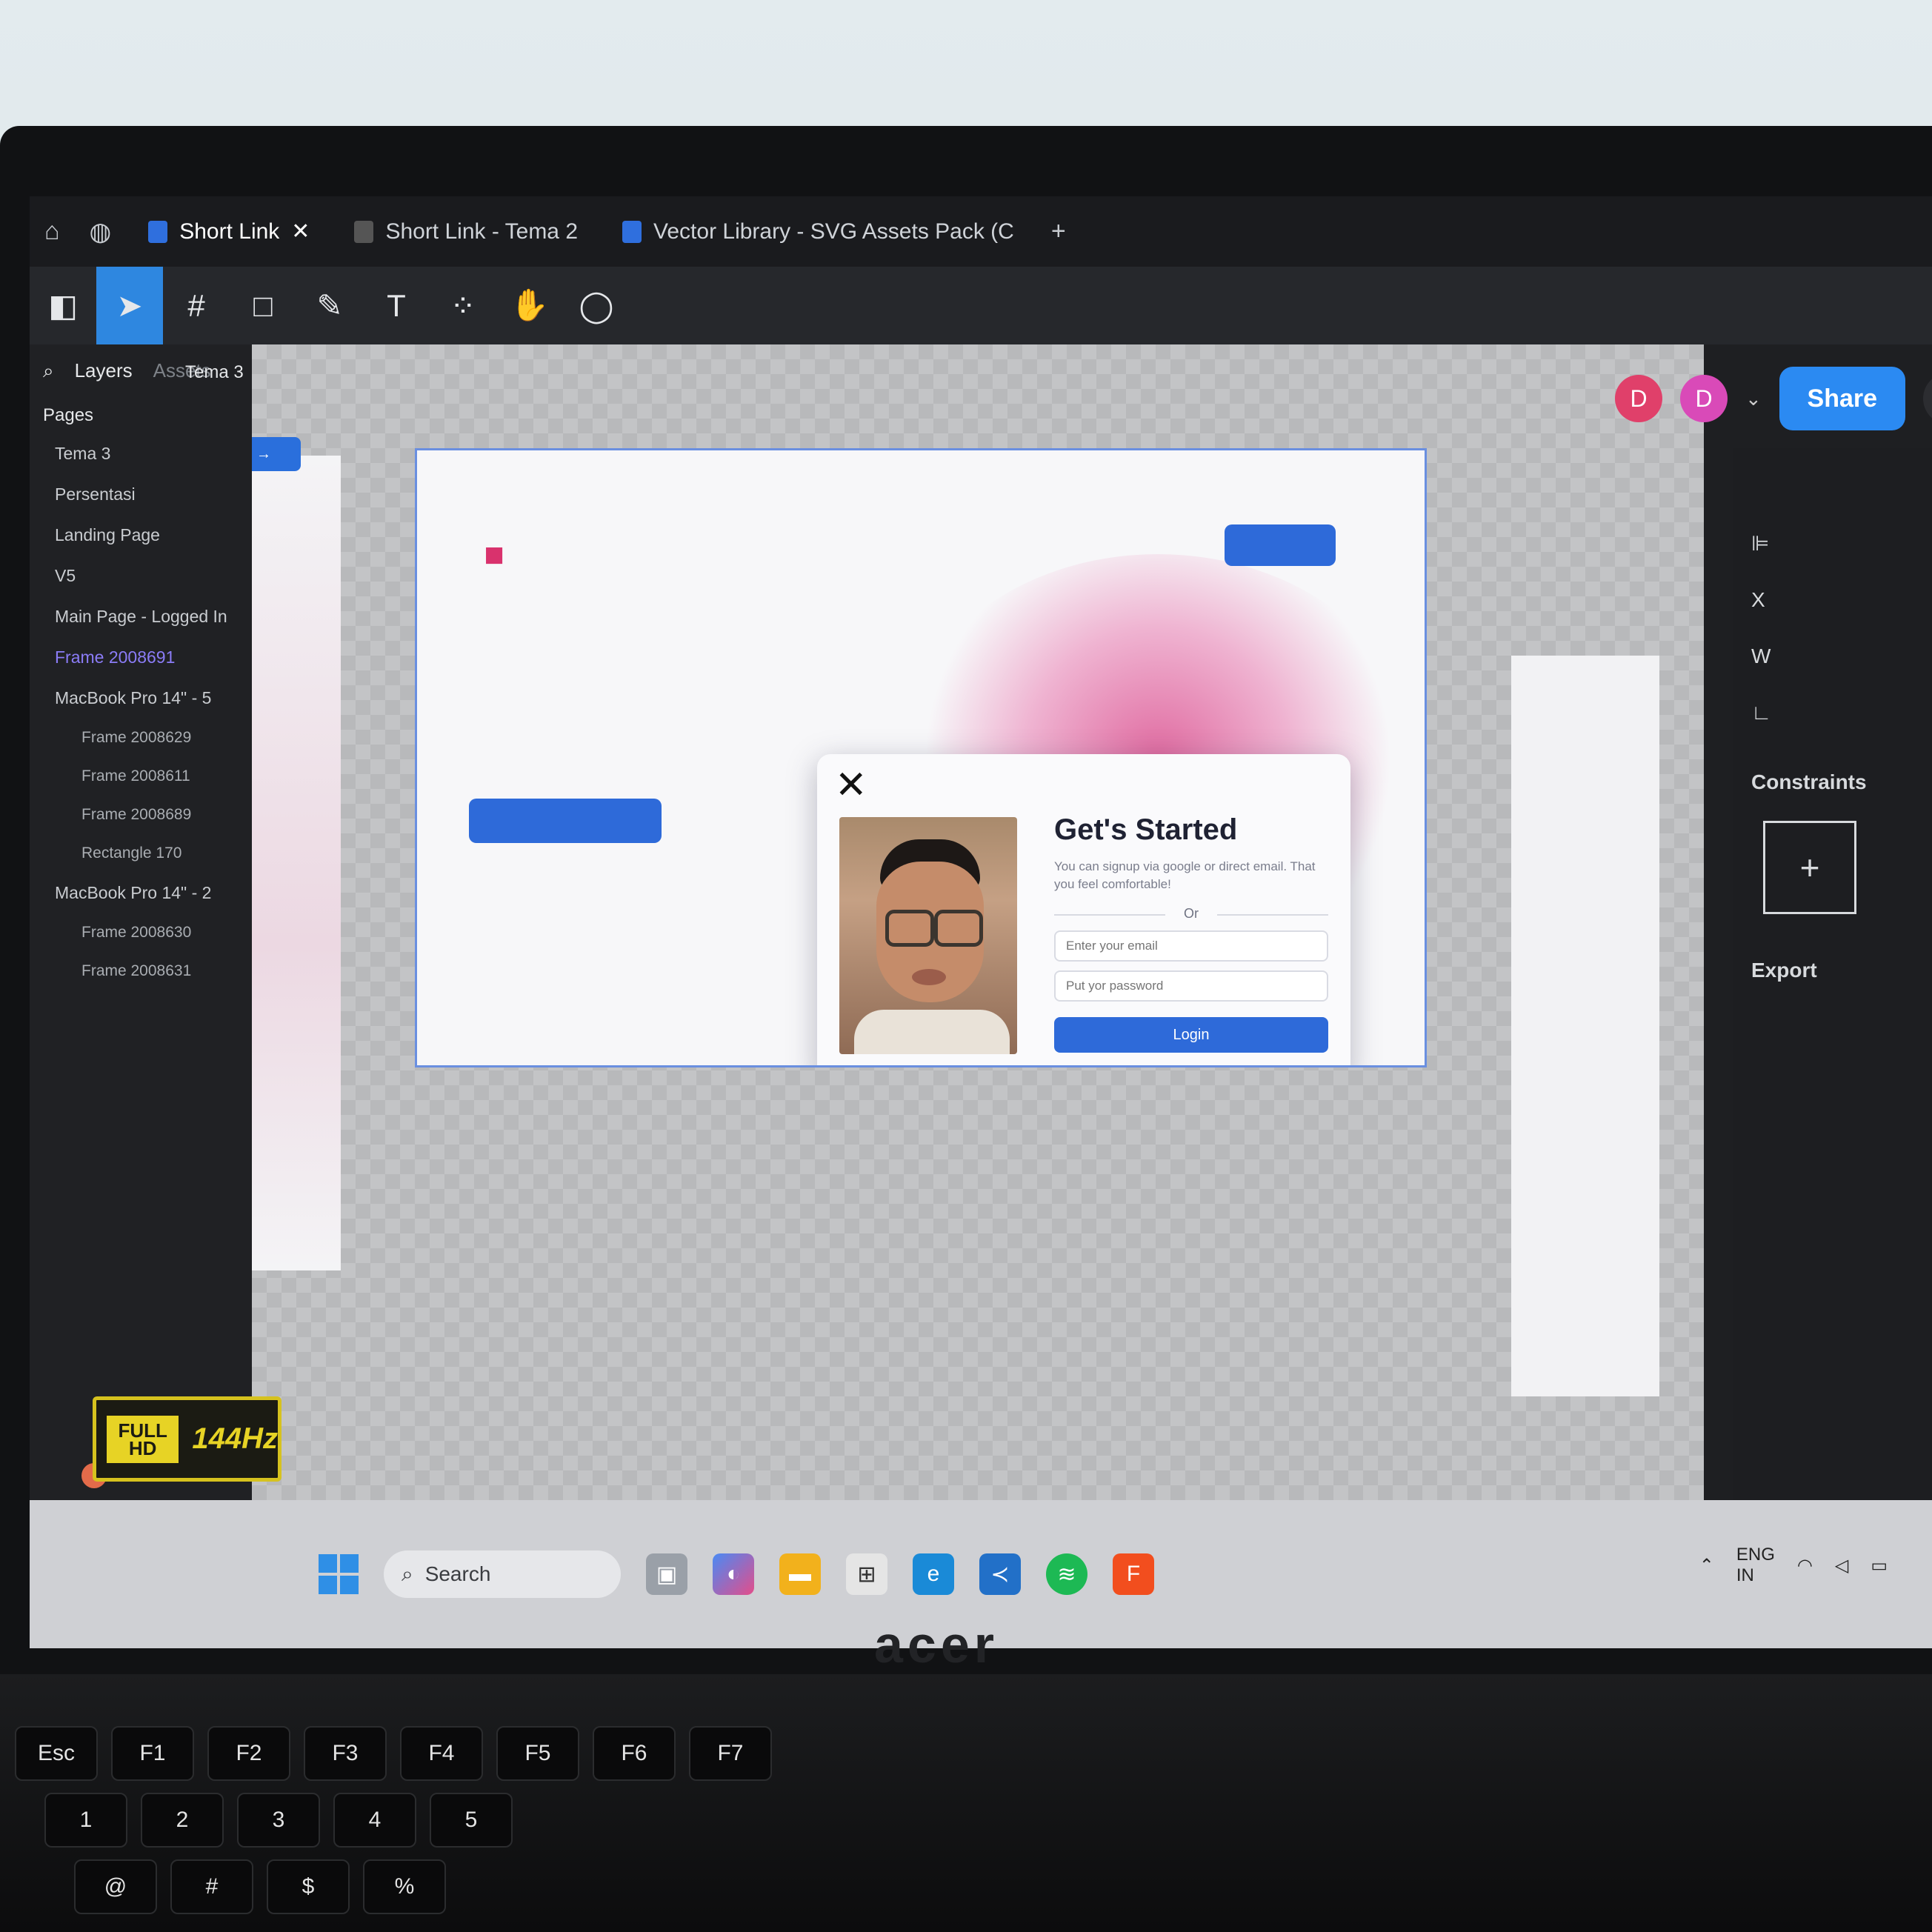  What do you see at coordinates (1927, 399) in the screenshot?
I see `dev-mode-icon: </>` at bounding box center [1927, 399].